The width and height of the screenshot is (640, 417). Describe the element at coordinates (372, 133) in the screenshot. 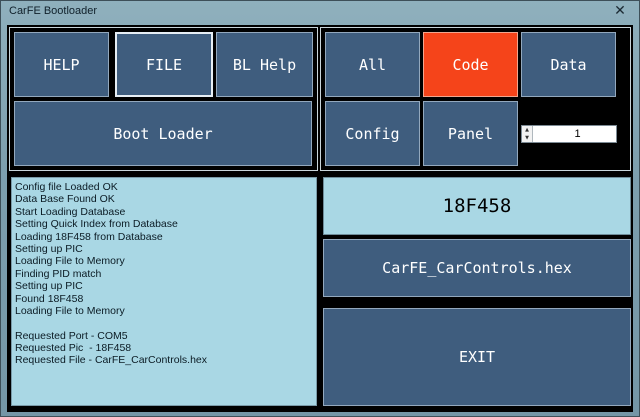

I see `filter-config-button: Config` at that location.